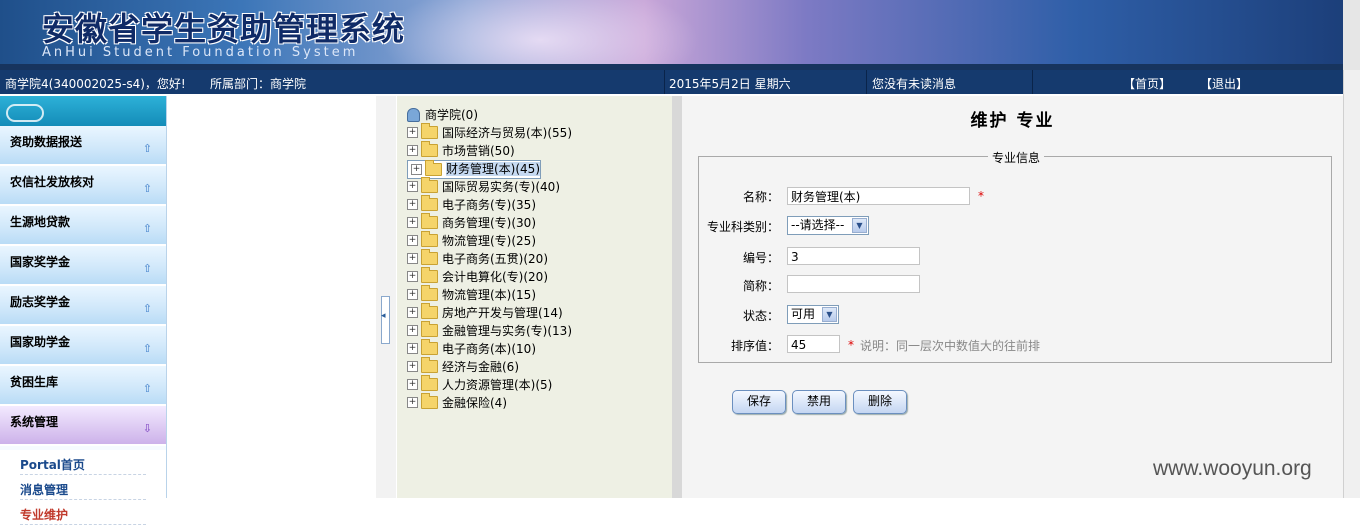  I want to click on menu-item-poor-students: 贫困生库 ⇧, so click(83, 386).